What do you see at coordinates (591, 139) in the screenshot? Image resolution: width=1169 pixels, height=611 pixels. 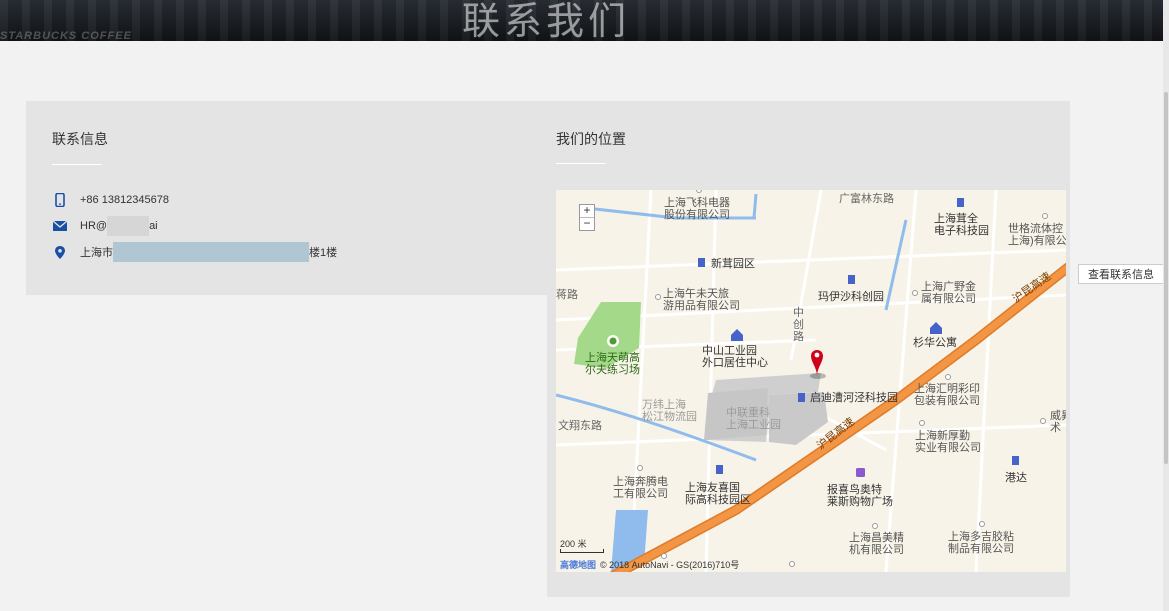 I see `location-heading: 我们的位置` at bounding box center [591, 139].